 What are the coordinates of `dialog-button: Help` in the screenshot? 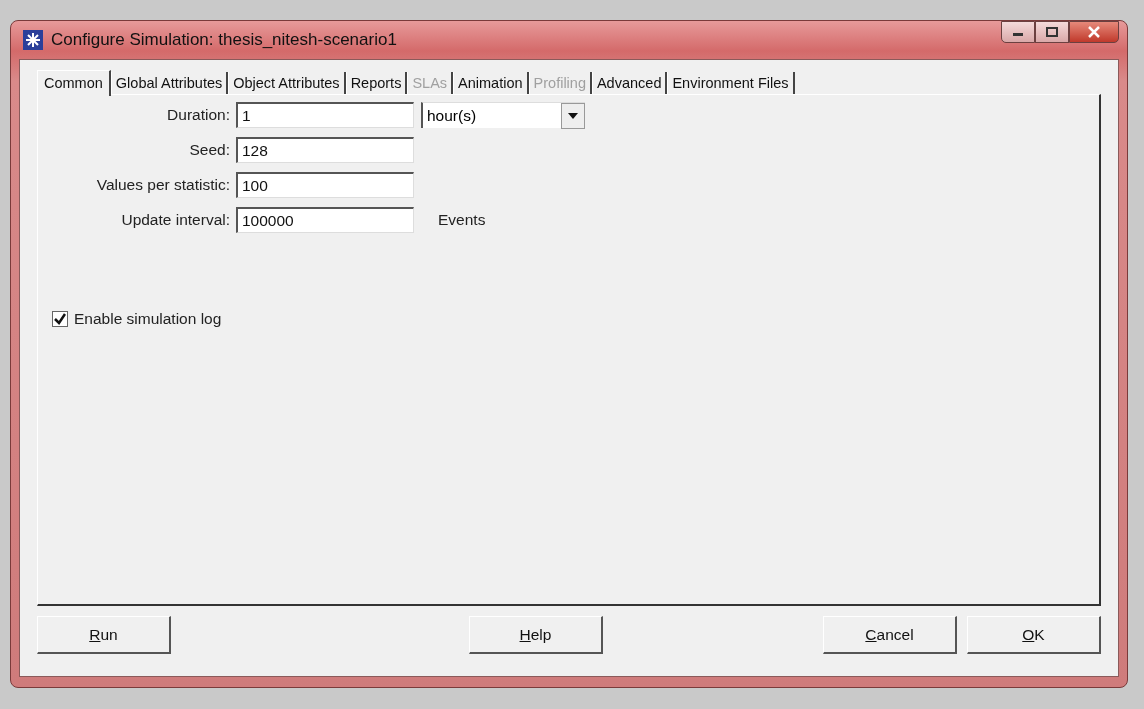 It's located at (536, 635).